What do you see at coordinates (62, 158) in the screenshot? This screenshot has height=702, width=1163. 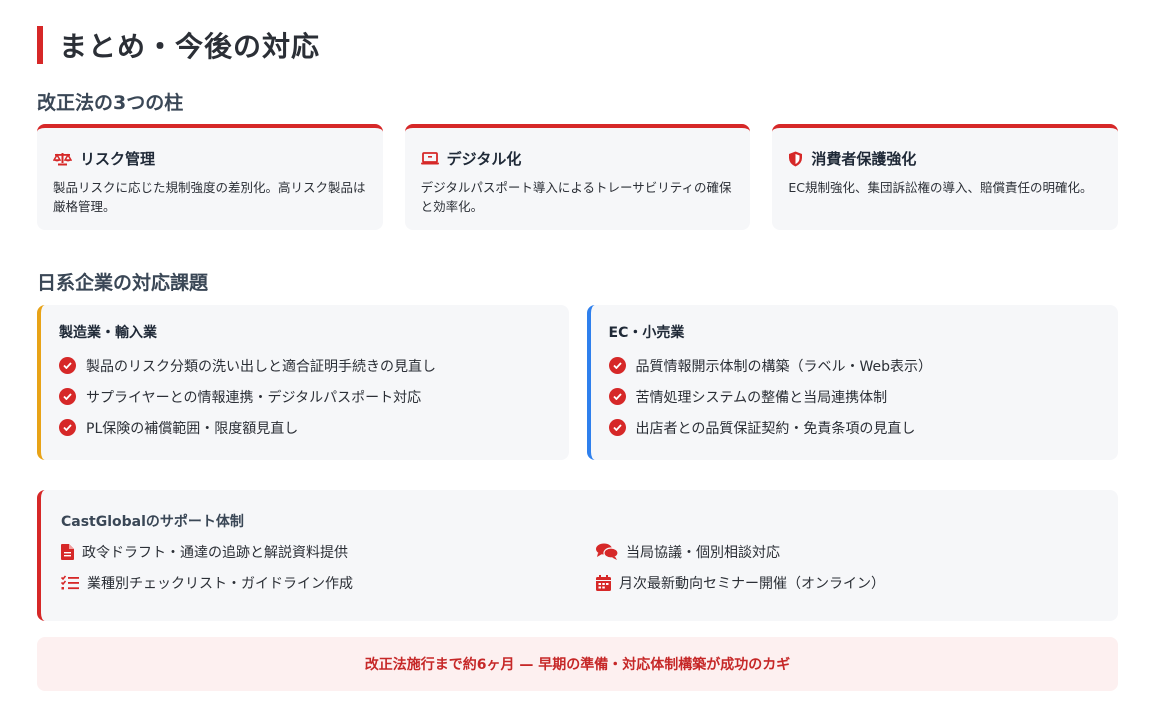 I see `balance-scale-icon` at bounding box center [62, 158].